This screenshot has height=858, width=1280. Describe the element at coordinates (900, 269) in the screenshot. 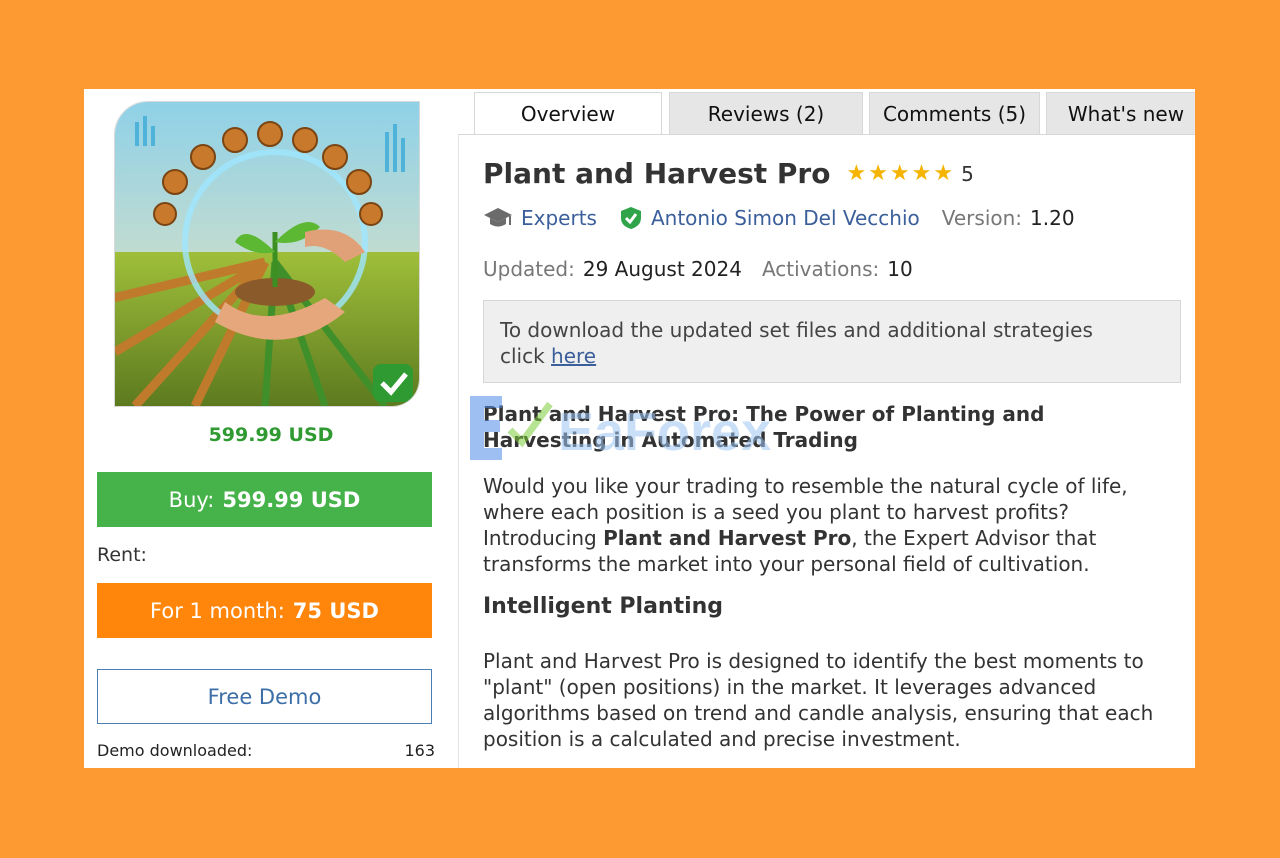

I see `activations-value: 10` at that location.